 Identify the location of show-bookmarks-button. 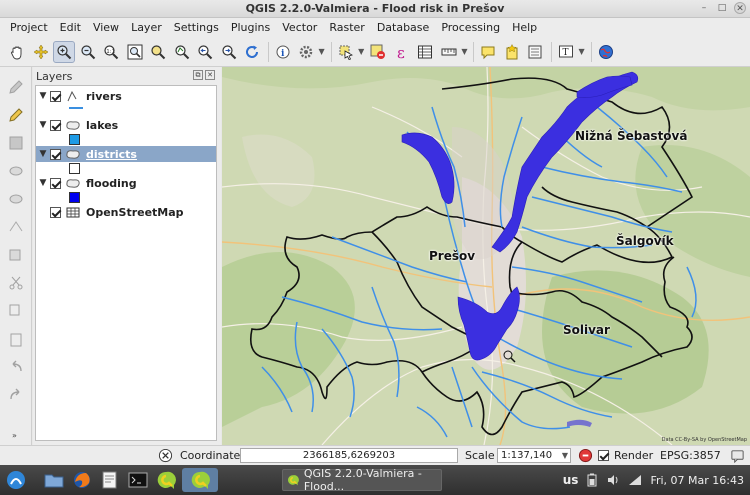
(535, 52).